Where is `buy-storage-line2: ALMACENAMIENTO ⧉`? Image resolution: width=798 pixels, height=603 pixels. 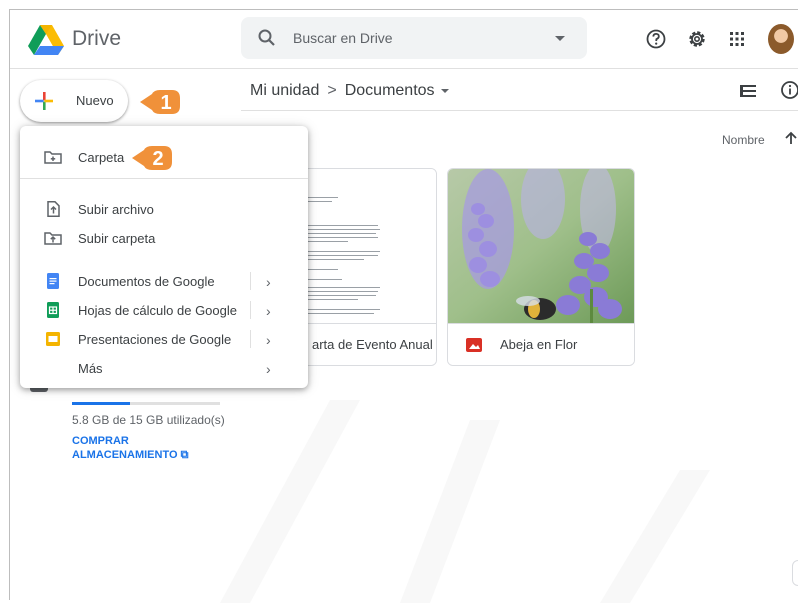
buy-storage-line2: ALMACENAMIENTO ⧉ is located at coordinates (130, 455).